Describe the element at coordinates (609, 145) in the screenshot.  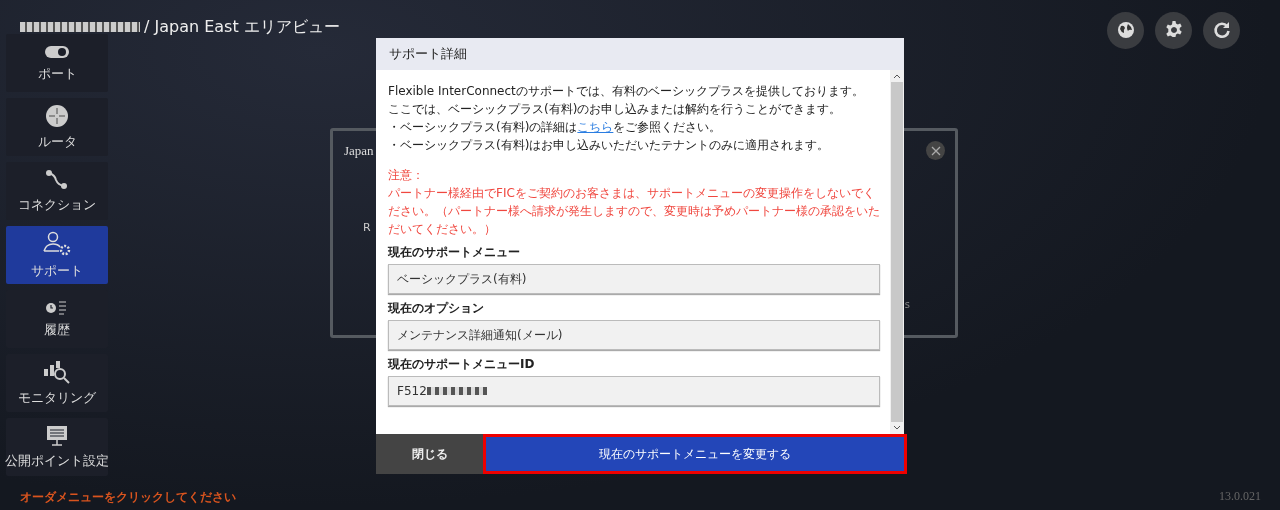
I see `body-text: ・ベーシックプラス(有料)はお申し込みいただいたテナントのみに適用されます。` at that location.